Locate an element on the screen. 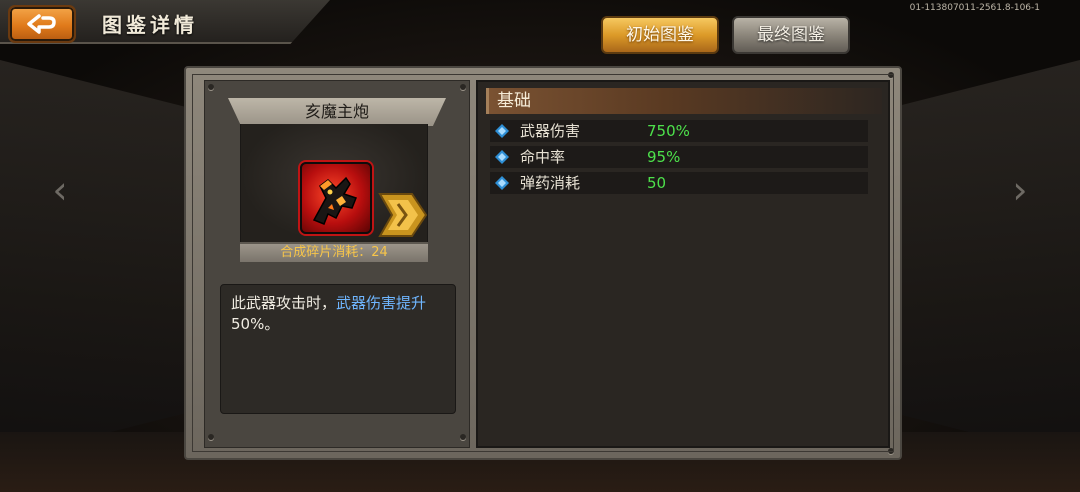 This screenshot has height=492, width=1080. stat-row-damage: 武器伤害 750% is located at coordinates (679, 131).